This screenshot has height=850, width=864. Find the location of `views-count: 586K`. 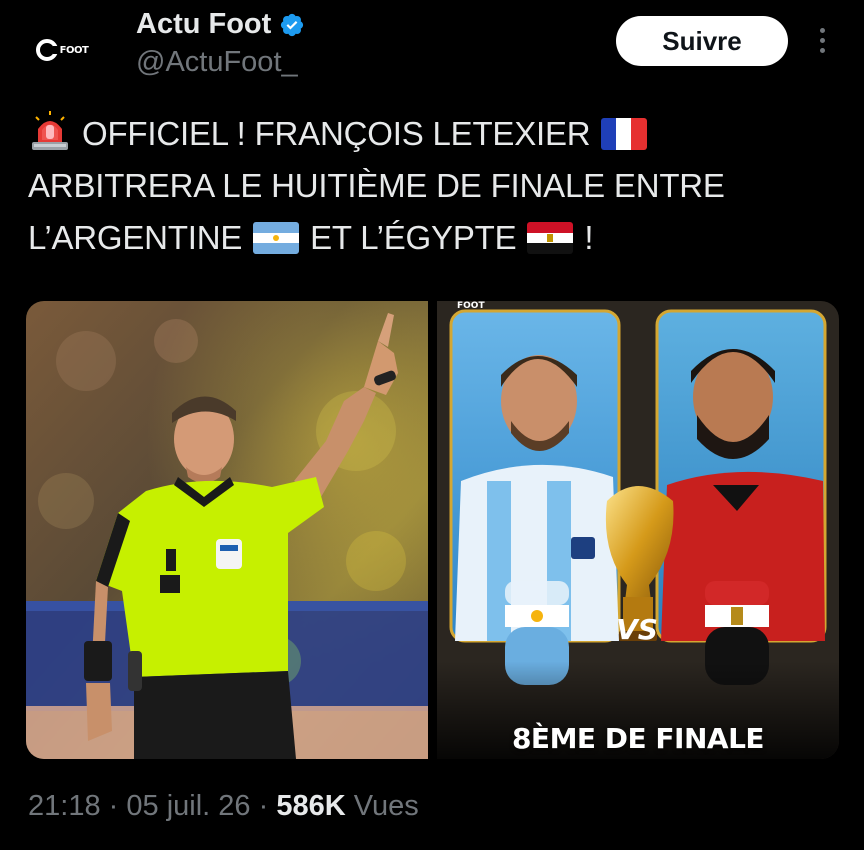

views-count: 586K is located at coordinates (310, 806).